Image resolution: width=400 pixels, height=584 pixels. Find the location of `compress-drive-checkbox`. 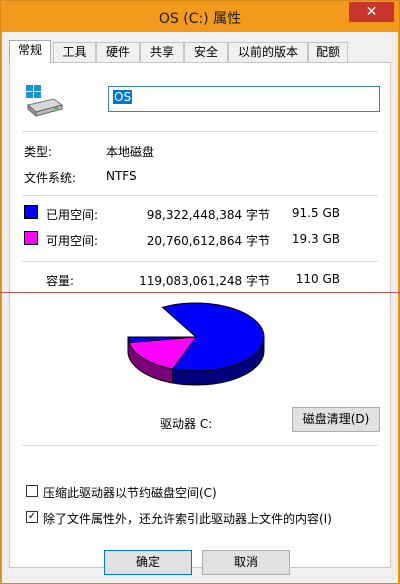

compress-drive-checkbox is located at coordinates (32, 491).